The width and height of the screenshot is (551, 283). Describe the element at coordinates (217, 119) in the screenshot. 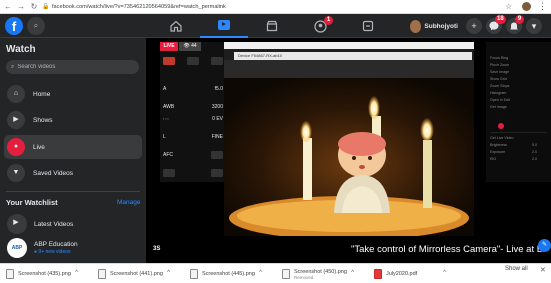

I see `exposure-value: 0 EV` at that location.